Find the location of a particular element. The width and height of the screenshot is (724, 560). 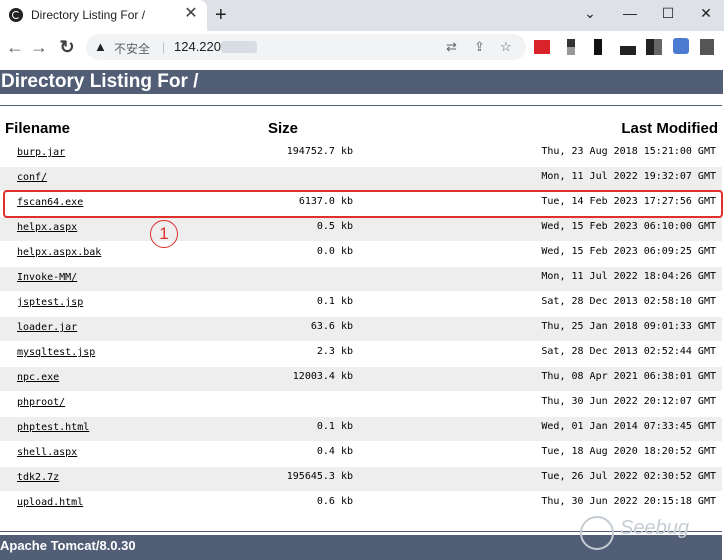

reload-icon: ↻ is located at coordinates (67, 47).